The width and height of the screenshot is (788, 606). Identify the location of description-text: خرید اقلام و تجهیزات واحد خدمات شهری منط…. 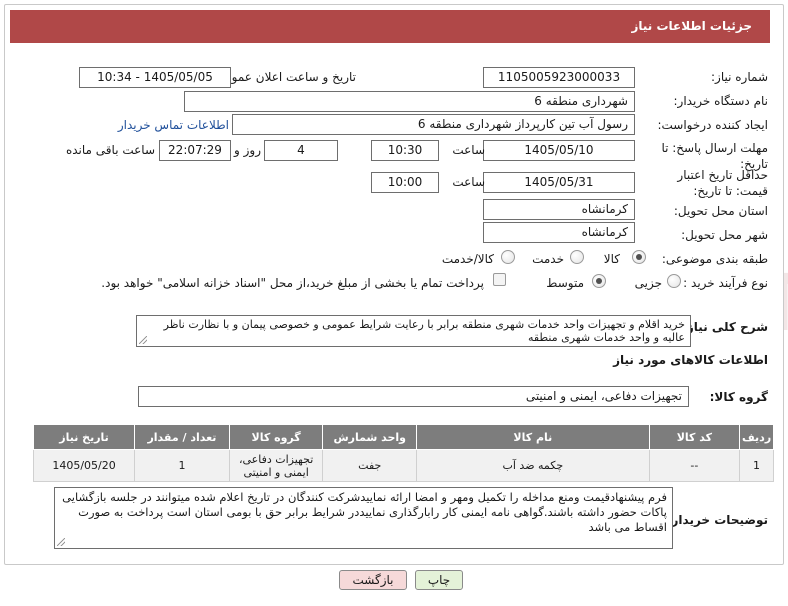
(424, 331).